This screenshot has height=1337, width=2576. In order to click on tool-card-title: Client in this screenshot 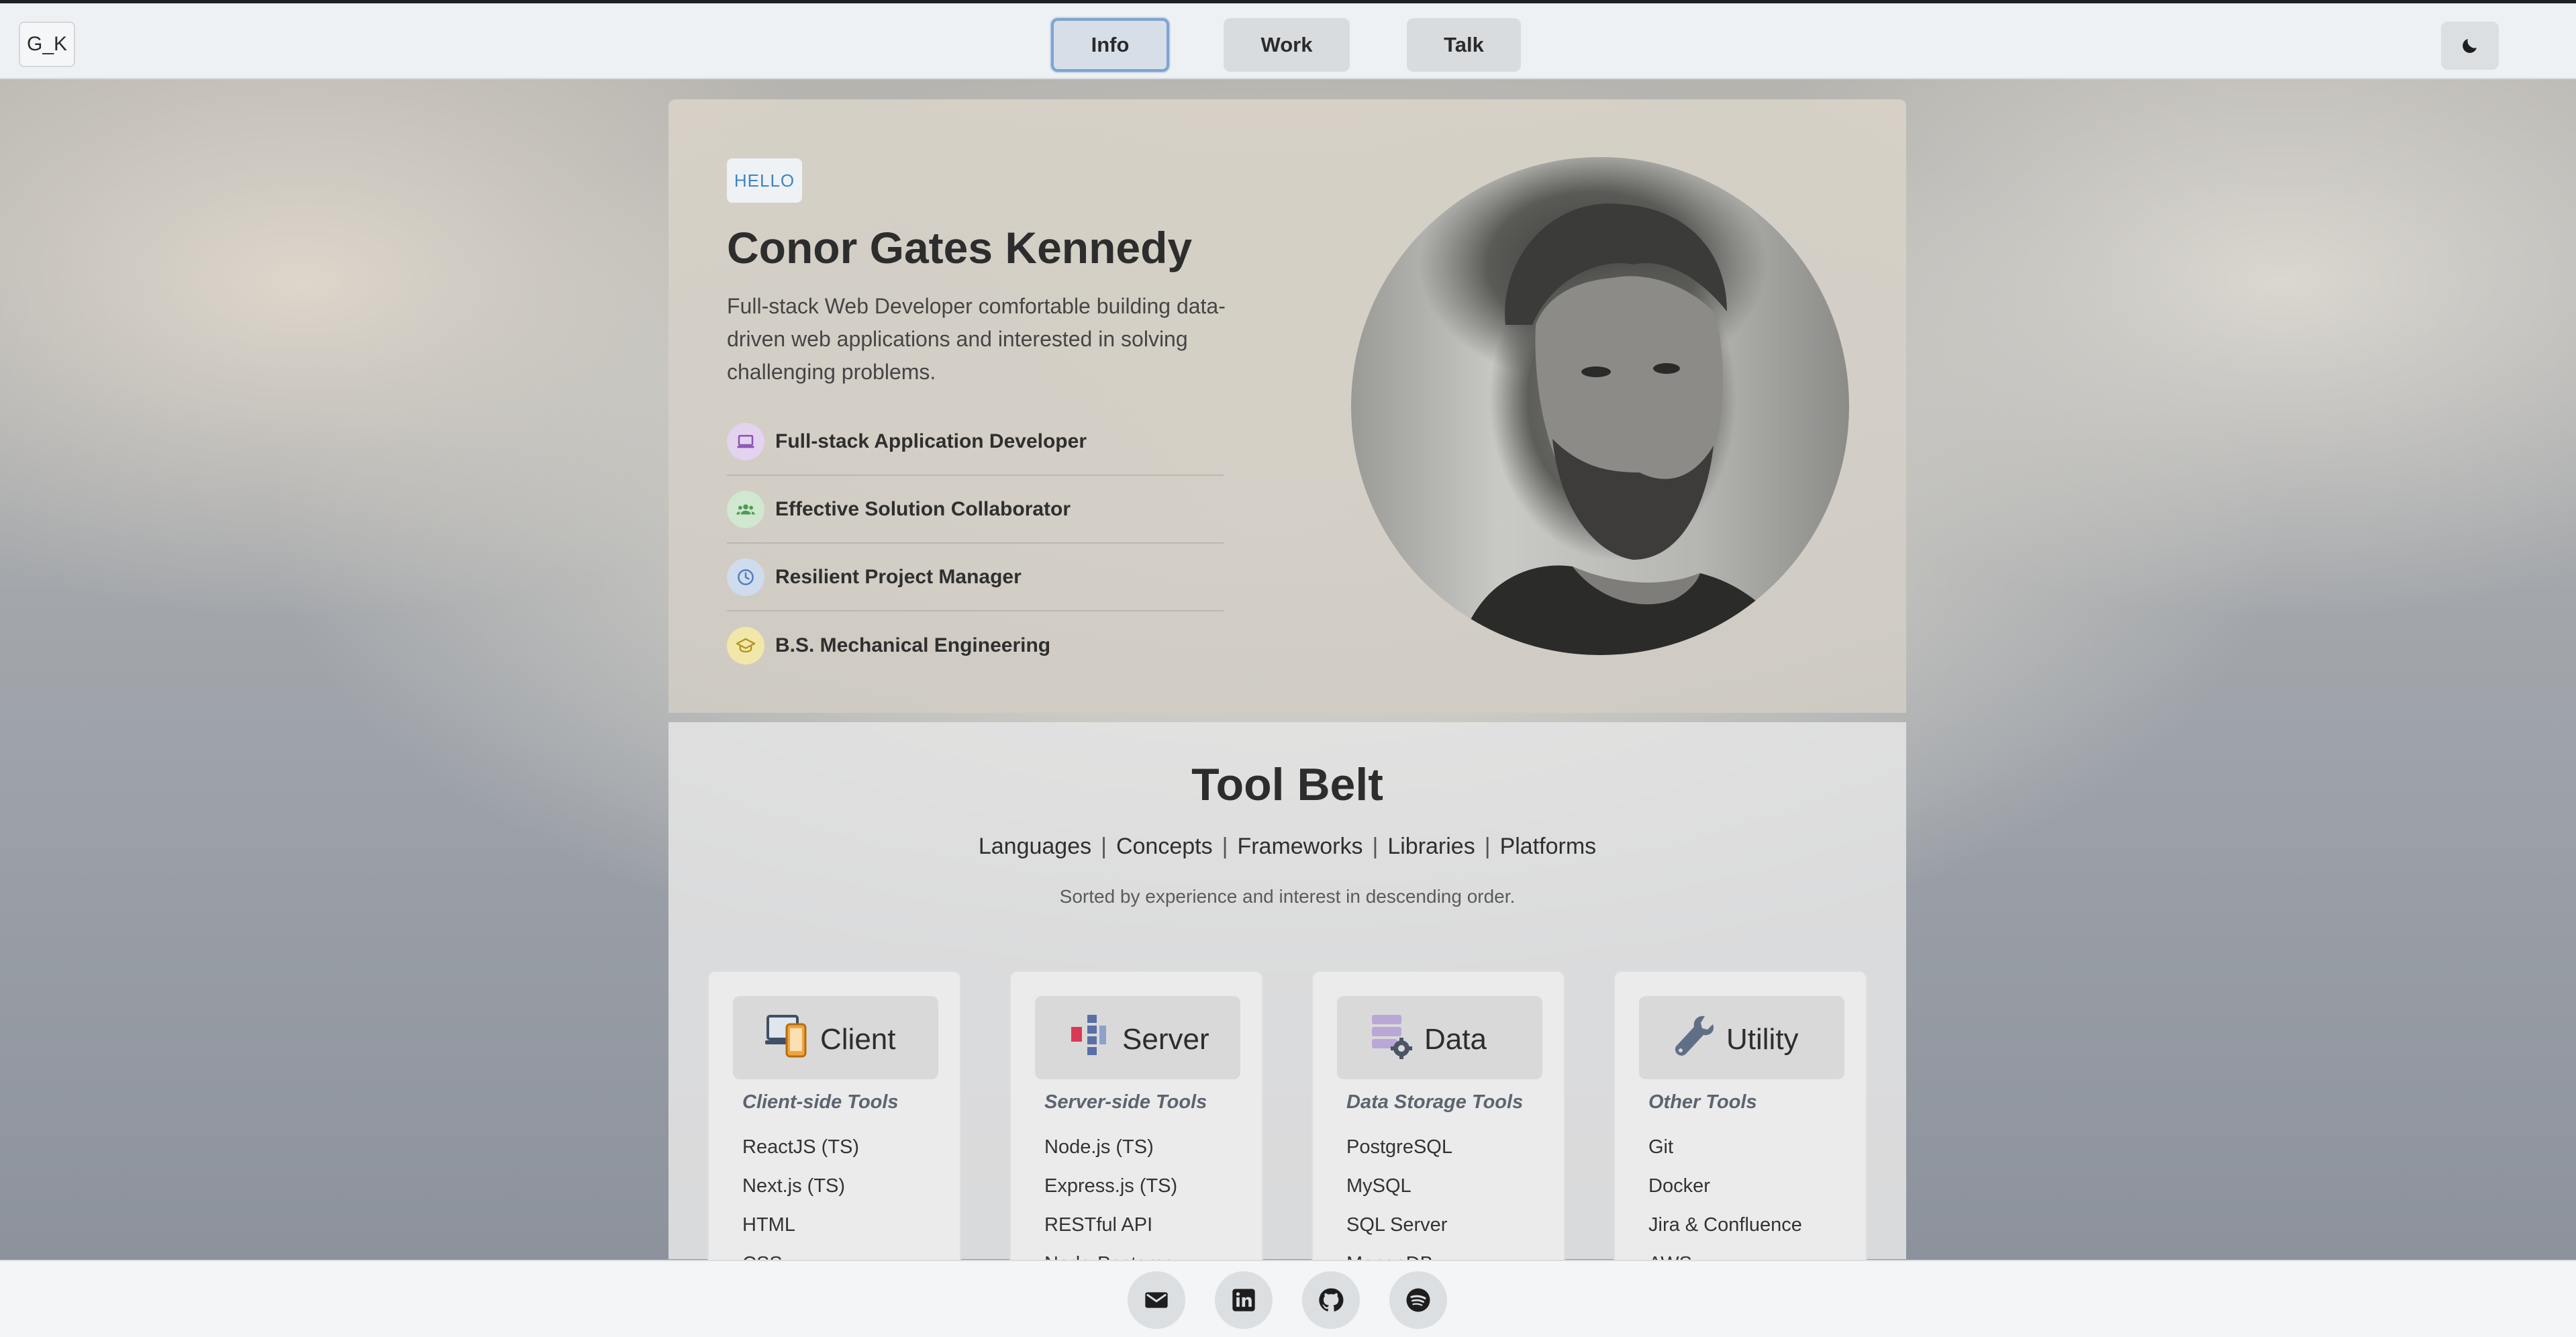, I will do `click(858, 1039)`.